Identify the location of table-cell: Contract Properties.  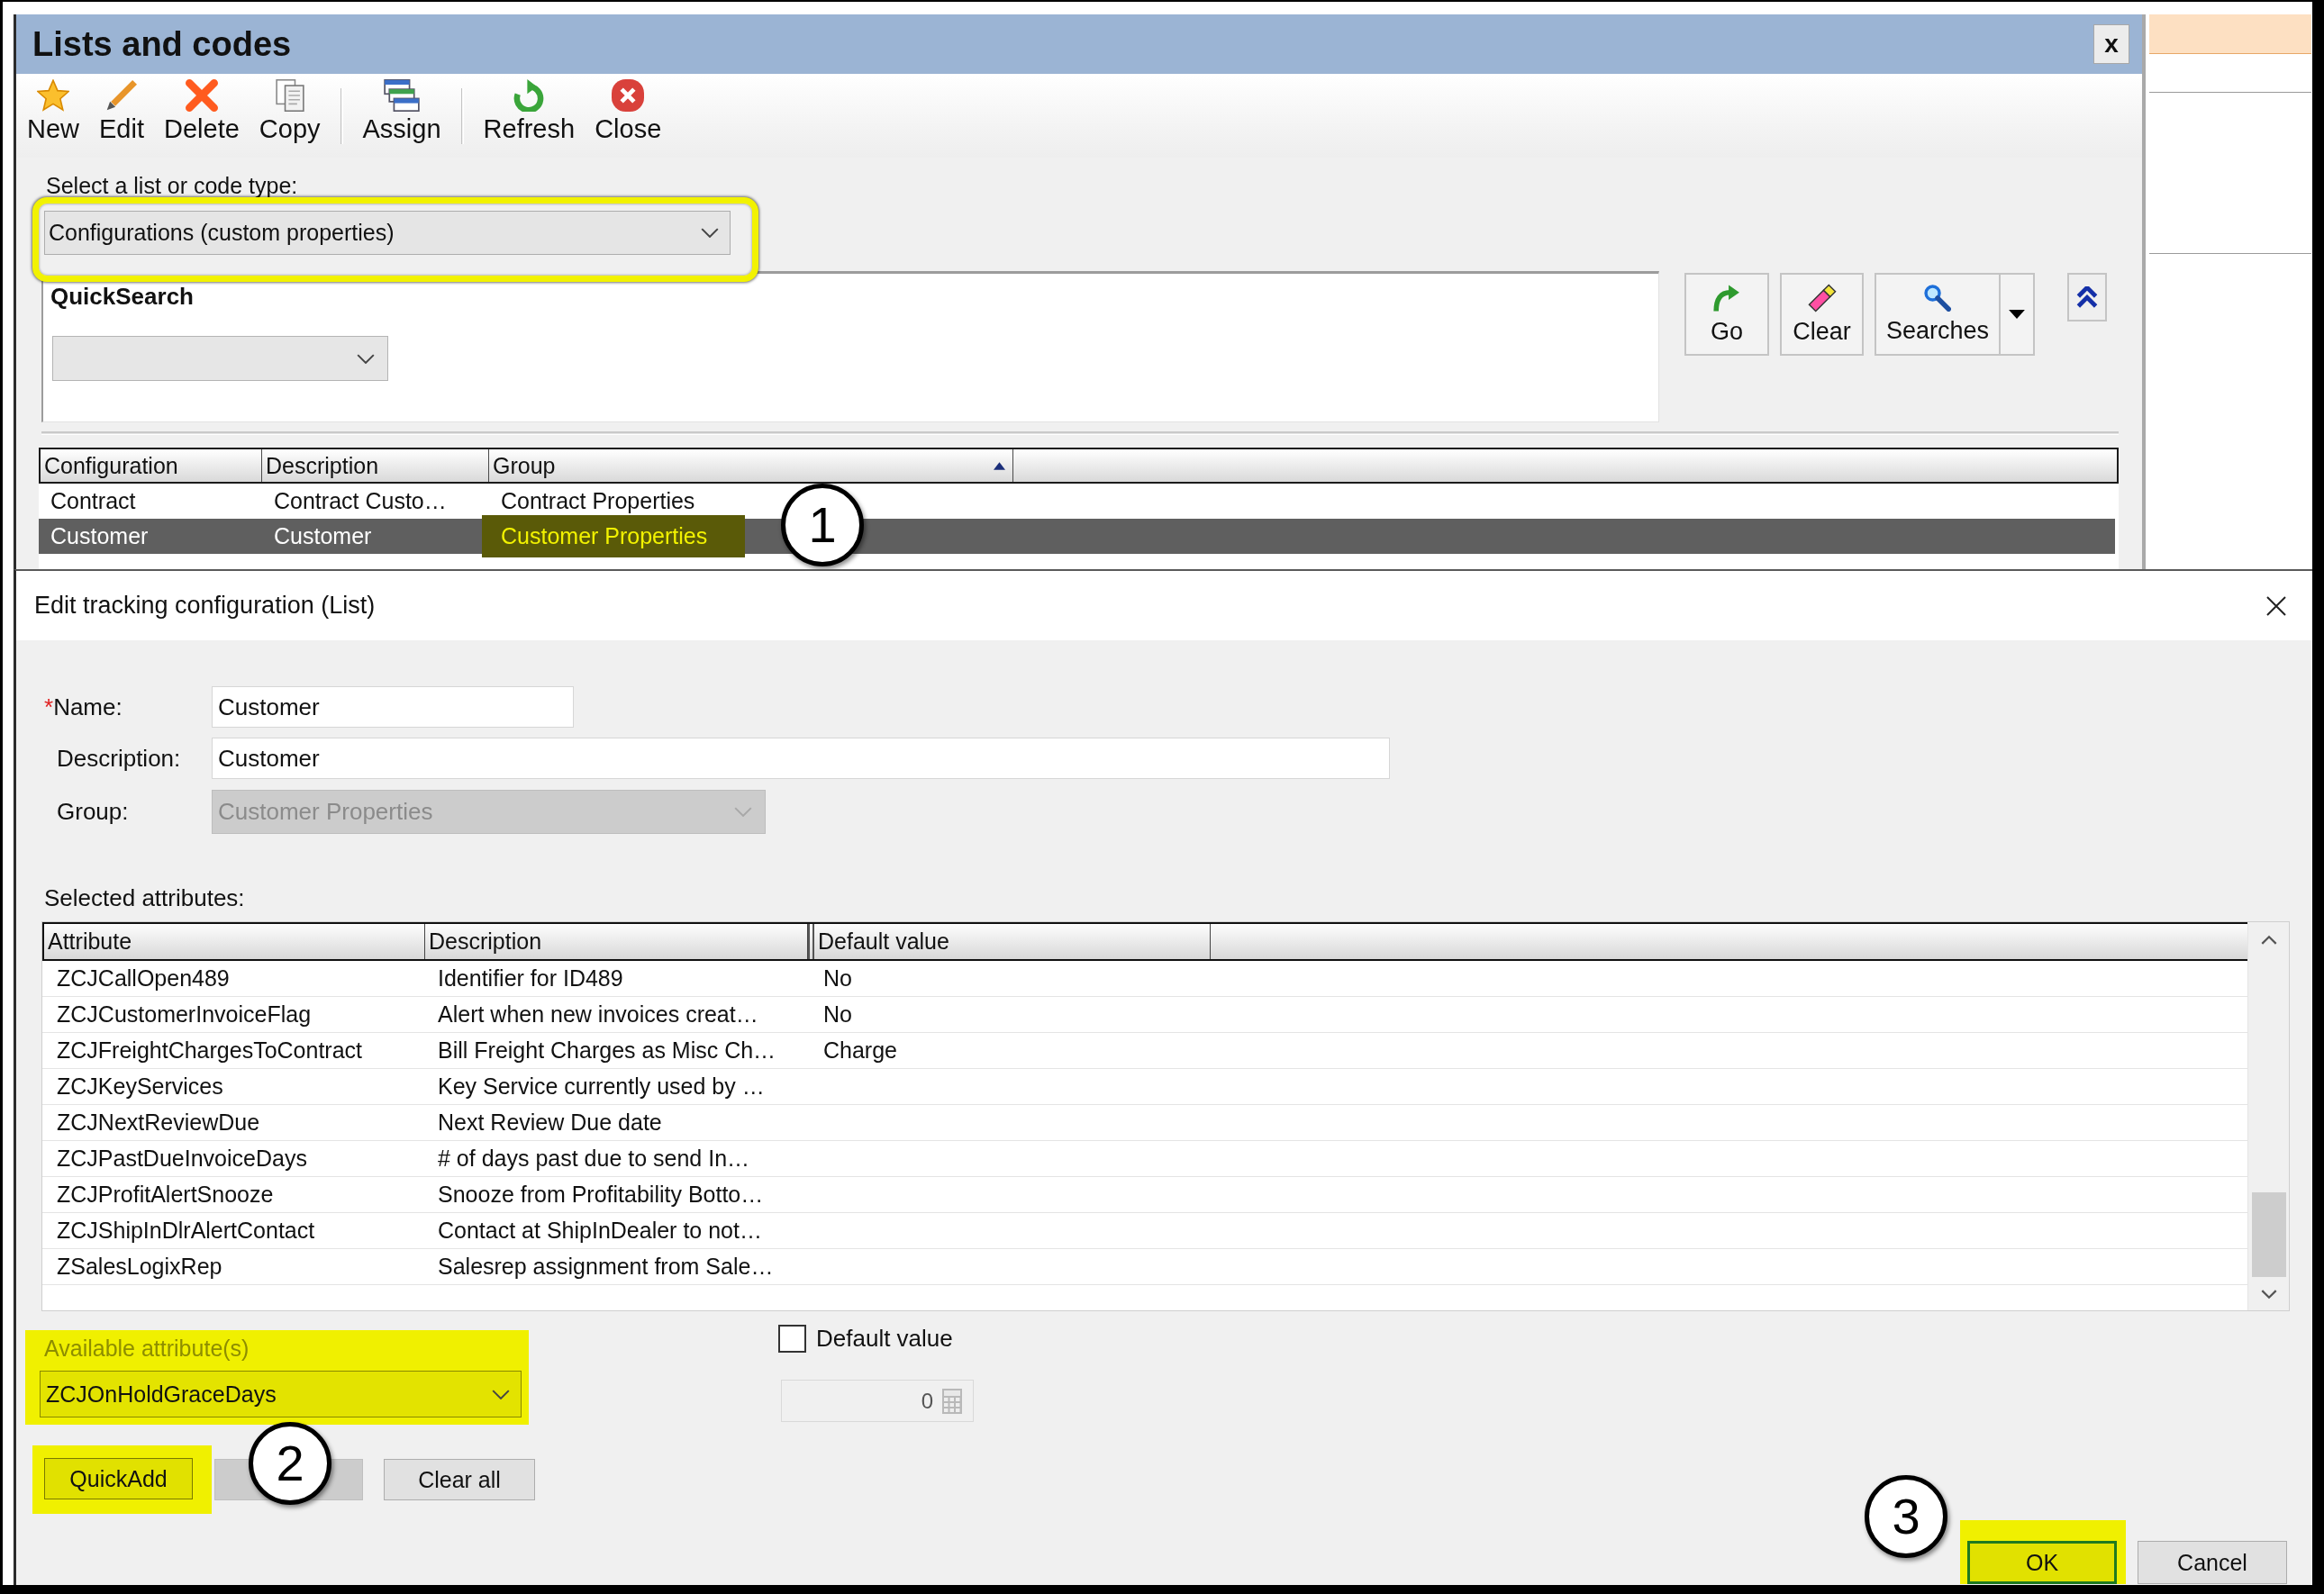
(598, 501).